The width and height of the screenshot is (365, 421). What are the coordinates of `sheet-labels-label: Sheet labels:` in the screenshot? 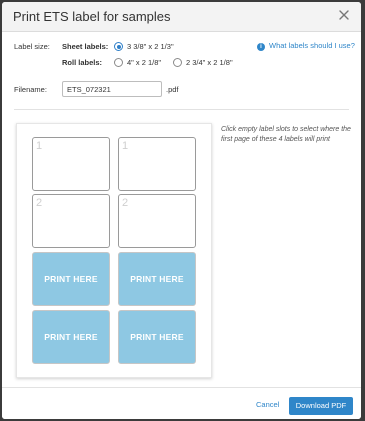 It's located at (85, 46).